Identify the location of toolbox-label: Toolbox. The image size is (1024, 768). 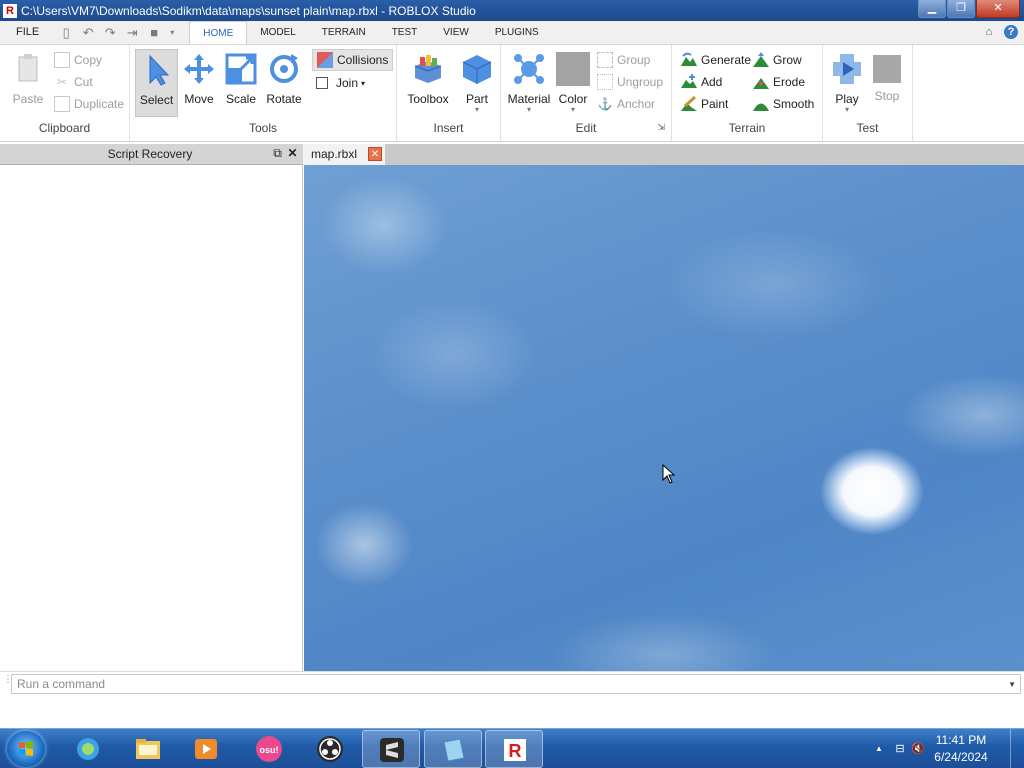
(428, 99).